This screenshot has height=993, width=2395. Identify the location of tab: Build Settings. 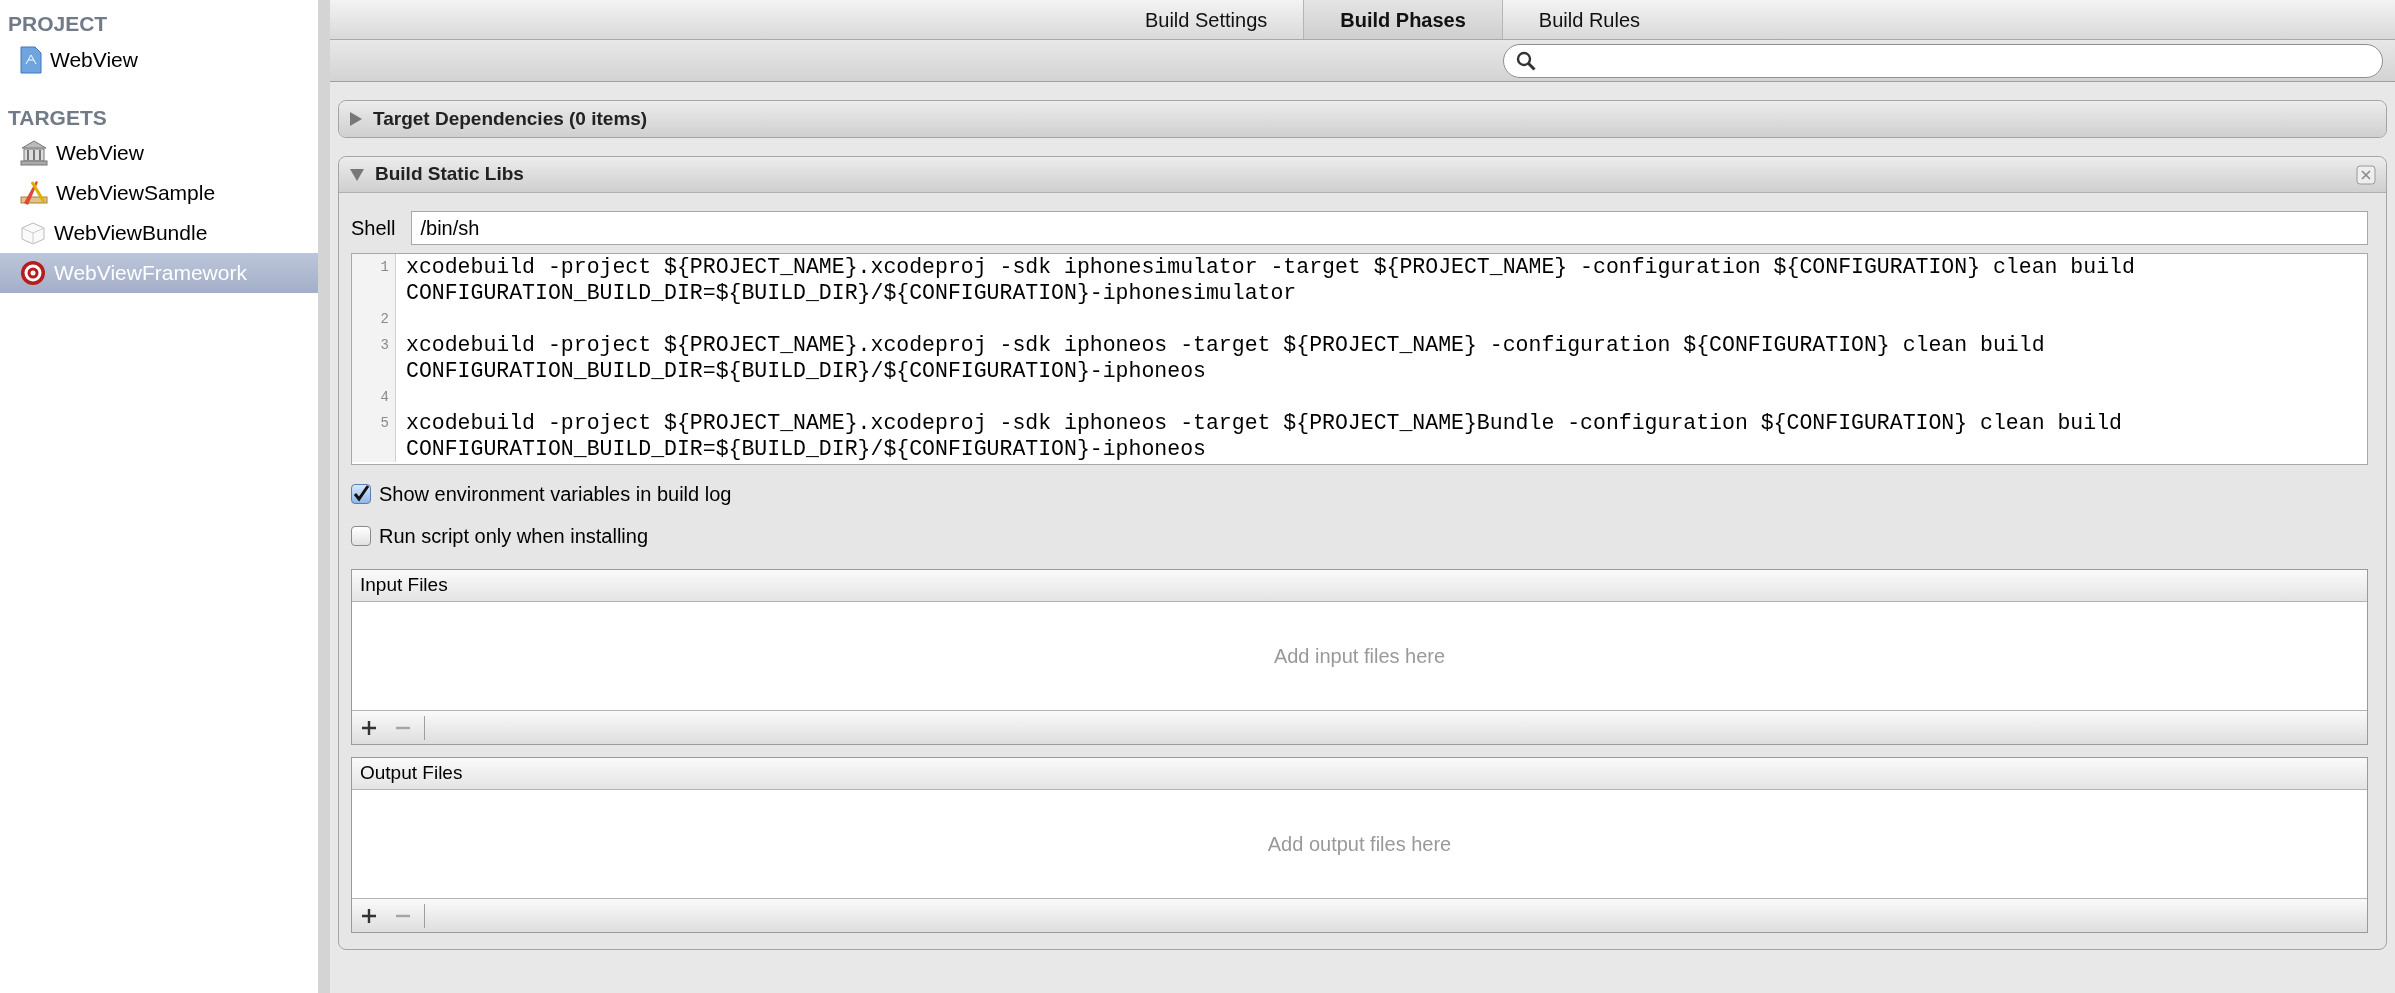
(1206, 19).